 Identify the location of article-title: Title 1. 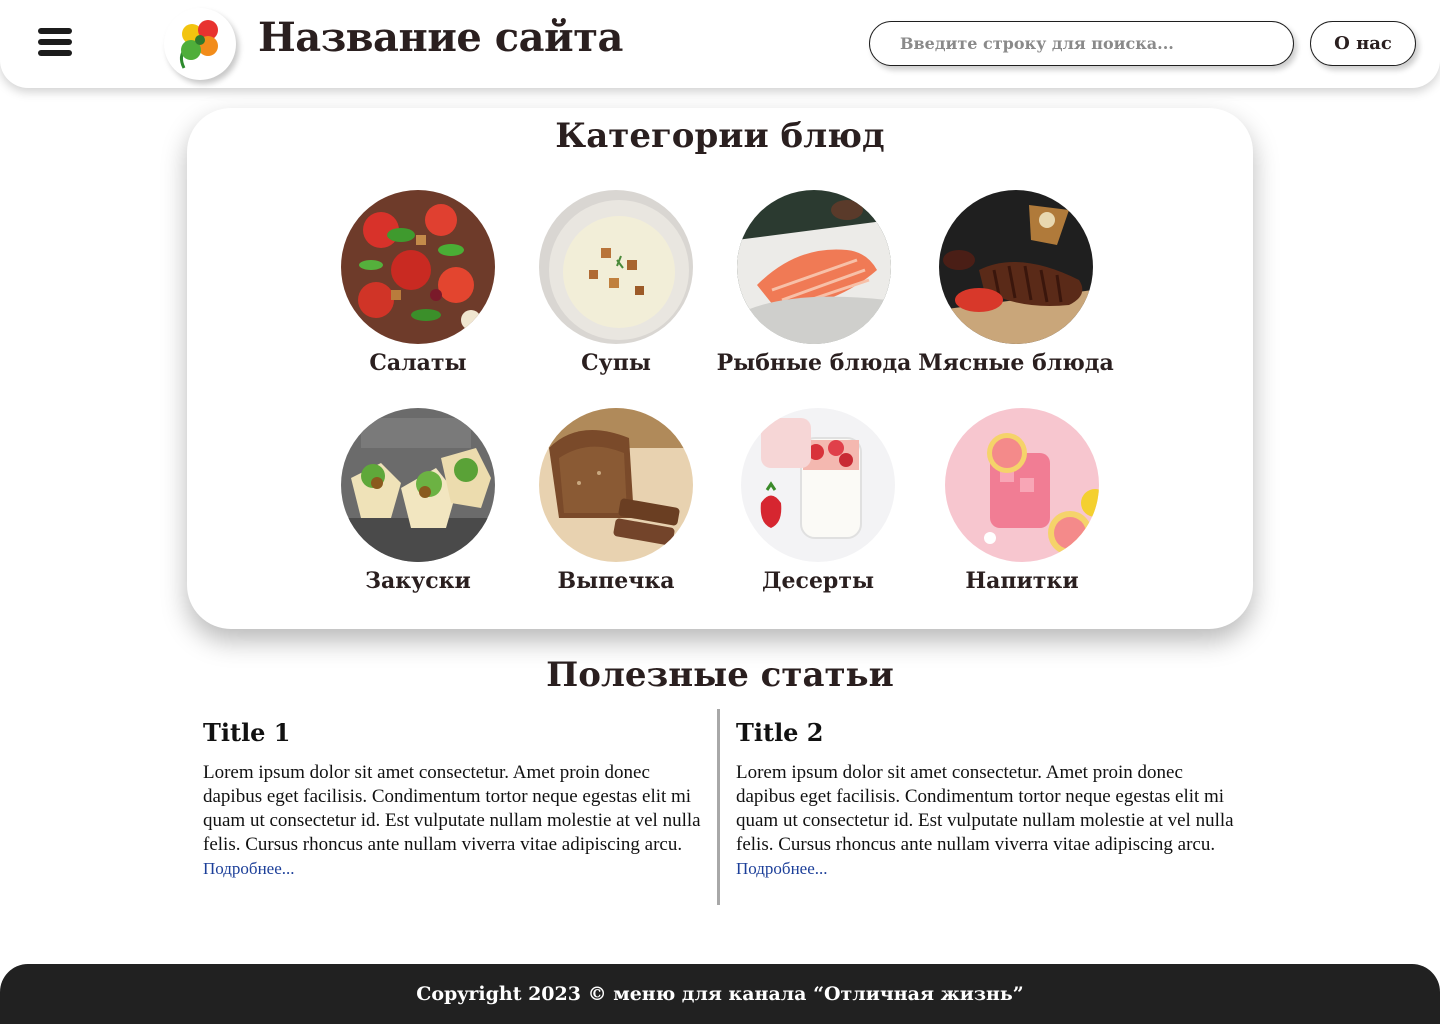
(453, 732).